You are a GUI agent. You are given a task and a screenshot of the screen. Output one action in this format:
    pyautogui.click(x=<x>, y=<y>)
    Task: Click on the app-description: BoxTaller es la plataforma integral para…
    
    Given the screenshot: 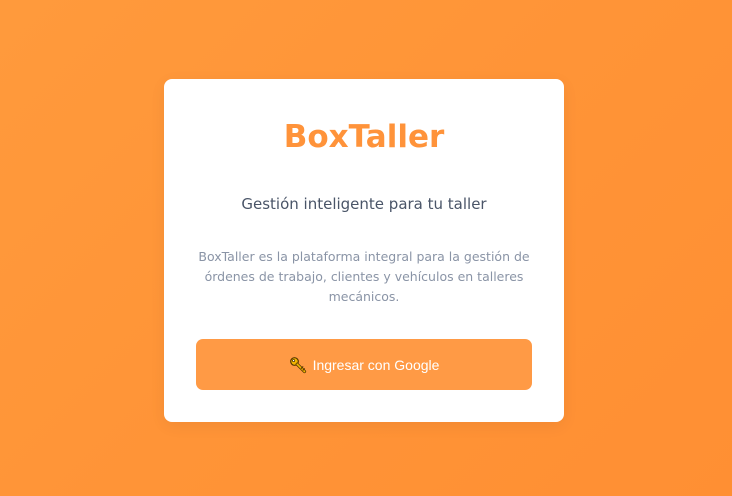 What is the action you would take?
    pyautogui.click(x=364, y=276)
    